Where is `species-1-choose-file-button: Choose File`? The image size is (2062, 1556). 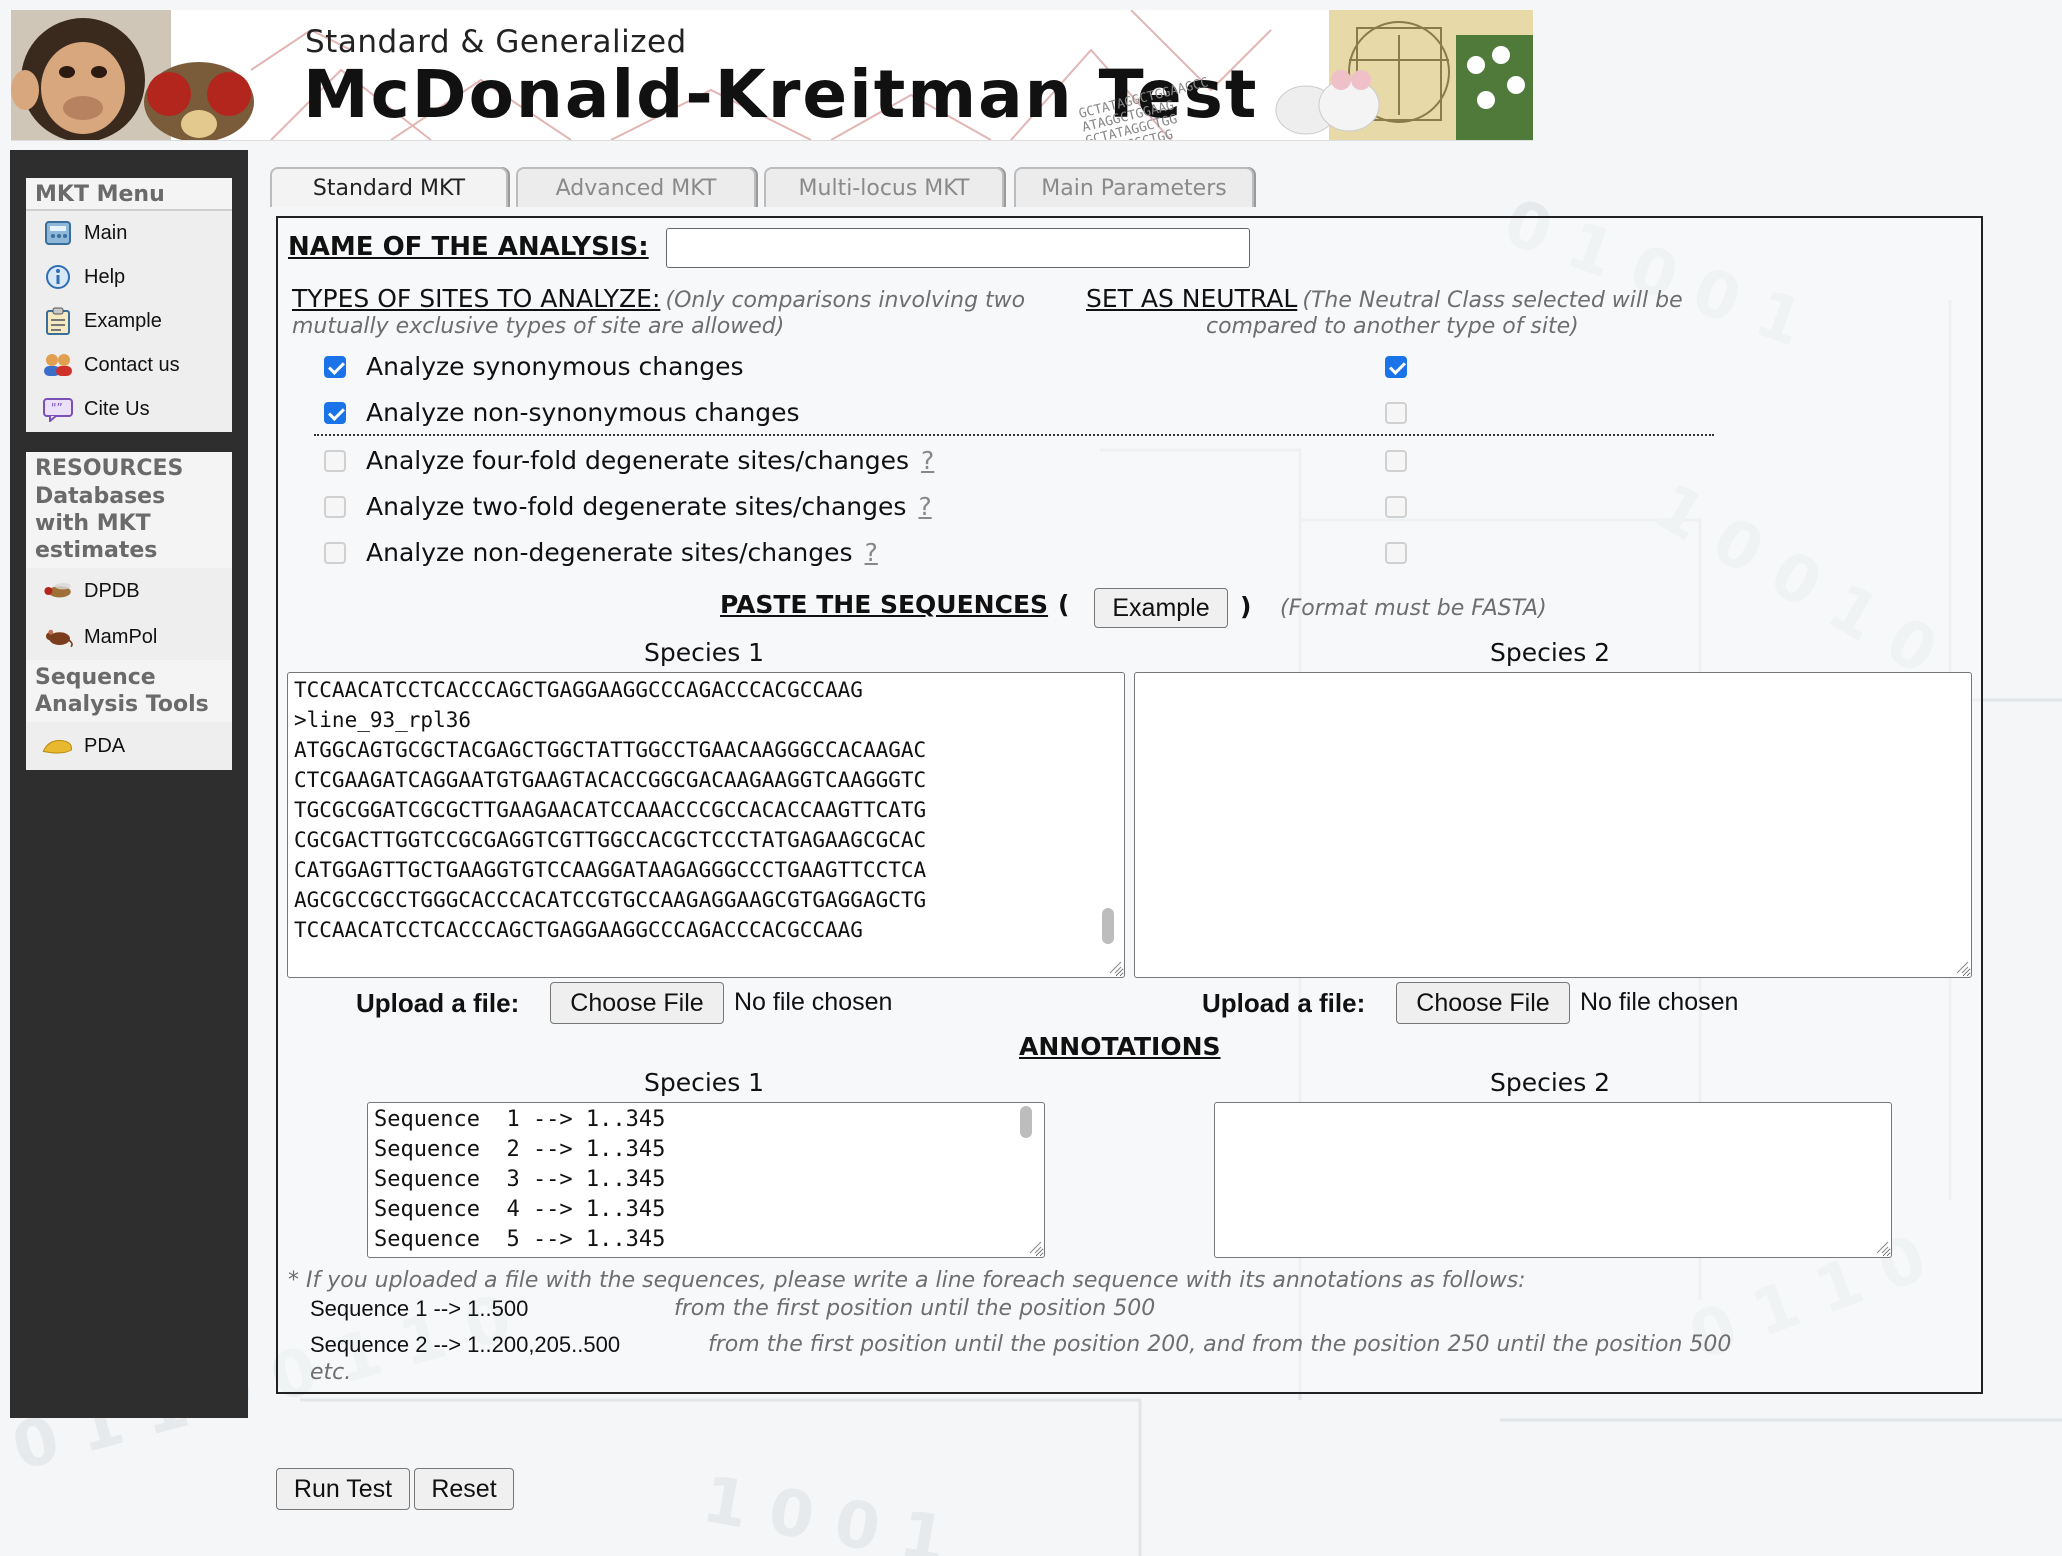 species-1-choose-file-button: Choose File is located at coordinates (637, 1003).